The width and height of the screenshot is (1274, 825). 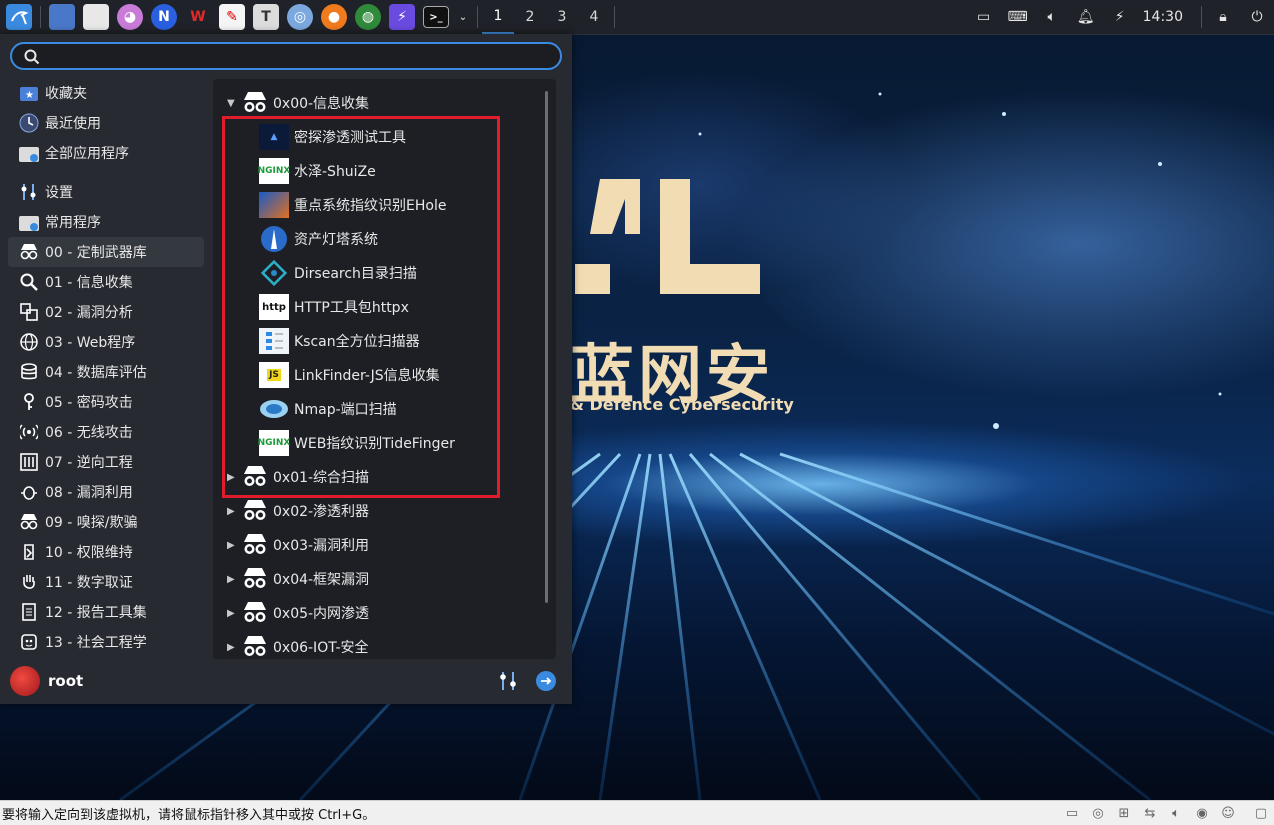 What do you see at coordinates (106, 222) in the screenshot?
I see `category-common: 常用程序` at bounding box center [106, 222].